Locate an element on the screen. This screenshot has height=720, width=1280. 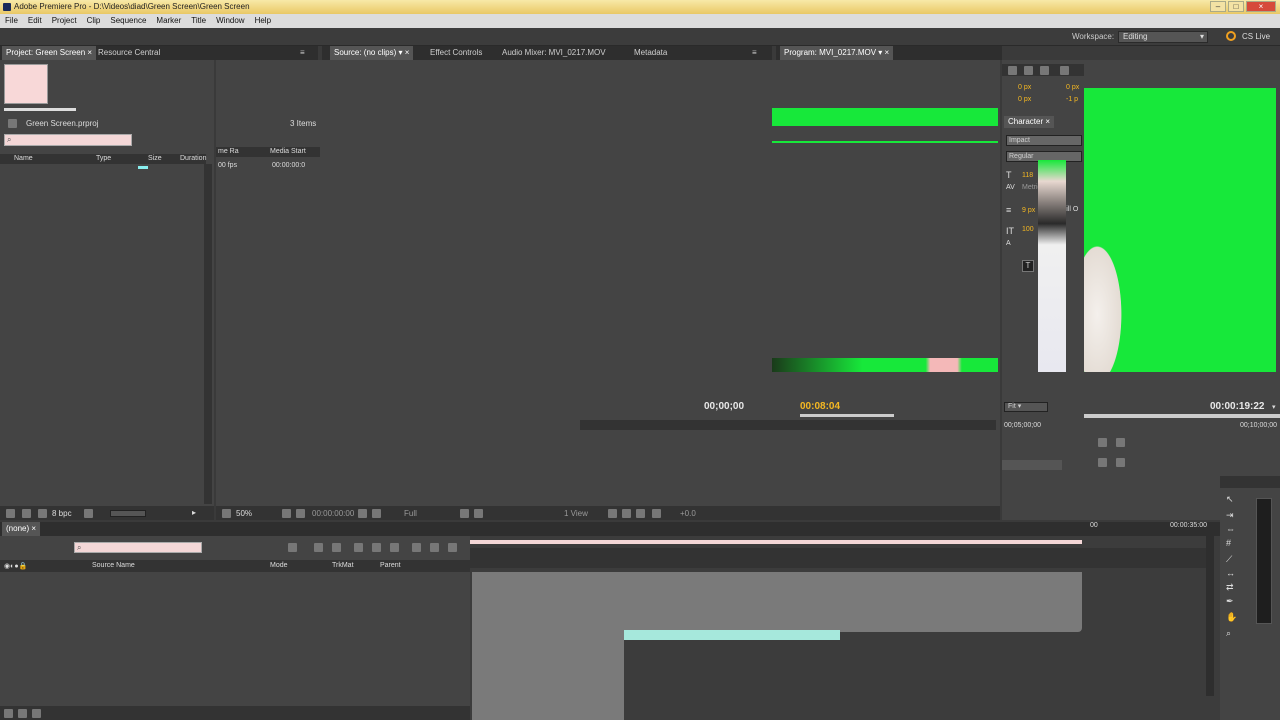
slip-icon: ↔ is located at coordinates (1230, 573).